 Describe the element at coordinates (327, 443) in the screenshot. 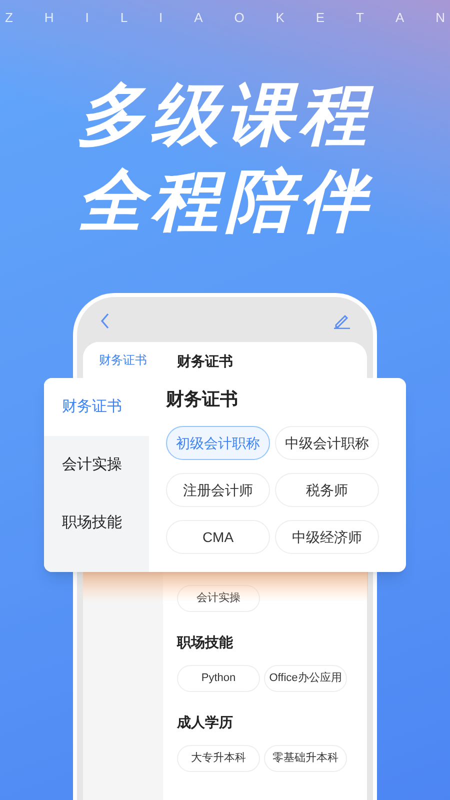

I see `course-chip: 中级会计职称` at that location.